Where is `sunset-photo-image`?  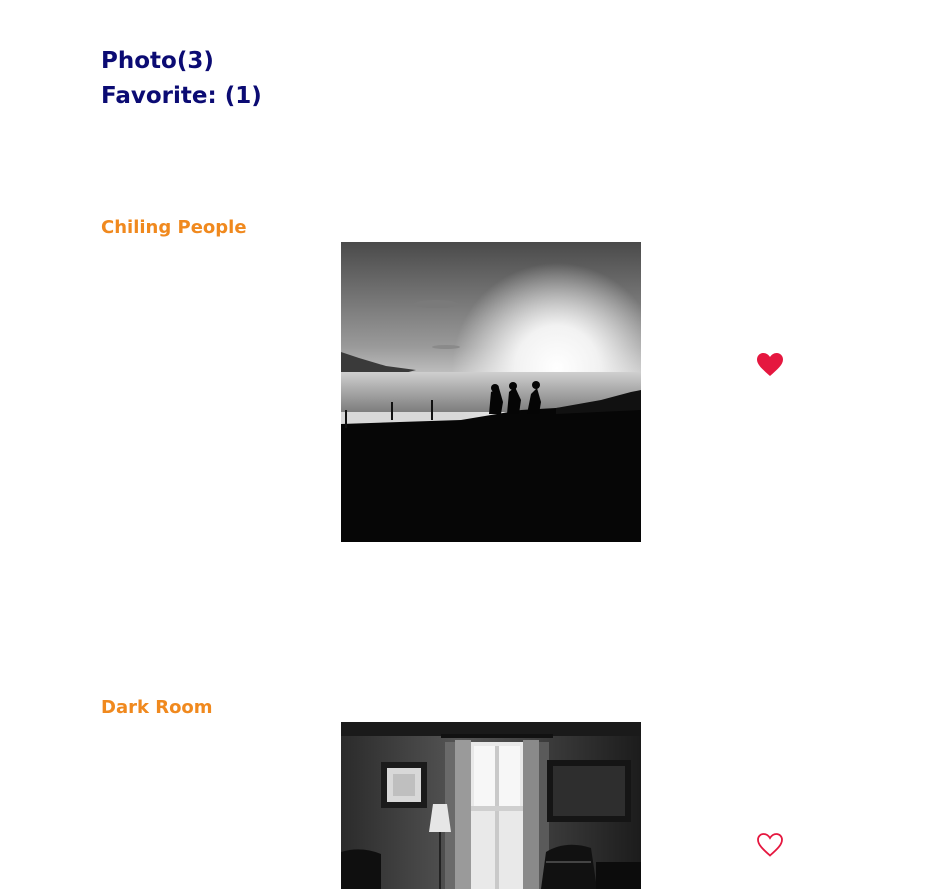 sunset-photo-image is located at coordinates (491, 392).